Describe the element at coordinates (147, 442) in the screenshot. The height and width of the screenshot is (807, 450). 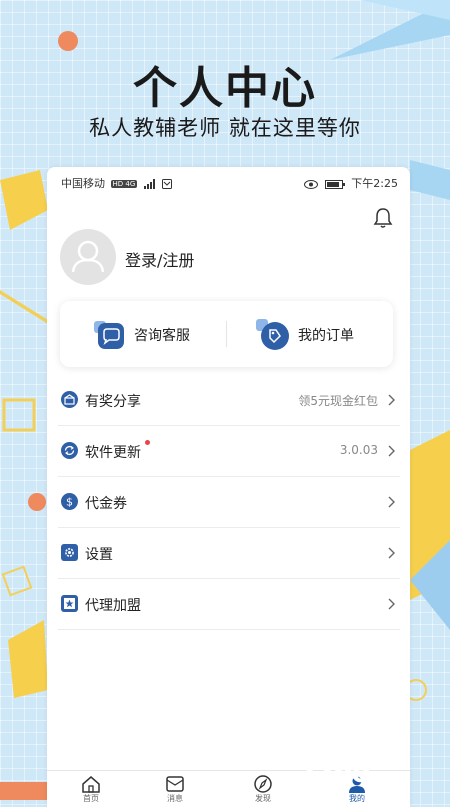
I see `new-badge-dot` at that location.